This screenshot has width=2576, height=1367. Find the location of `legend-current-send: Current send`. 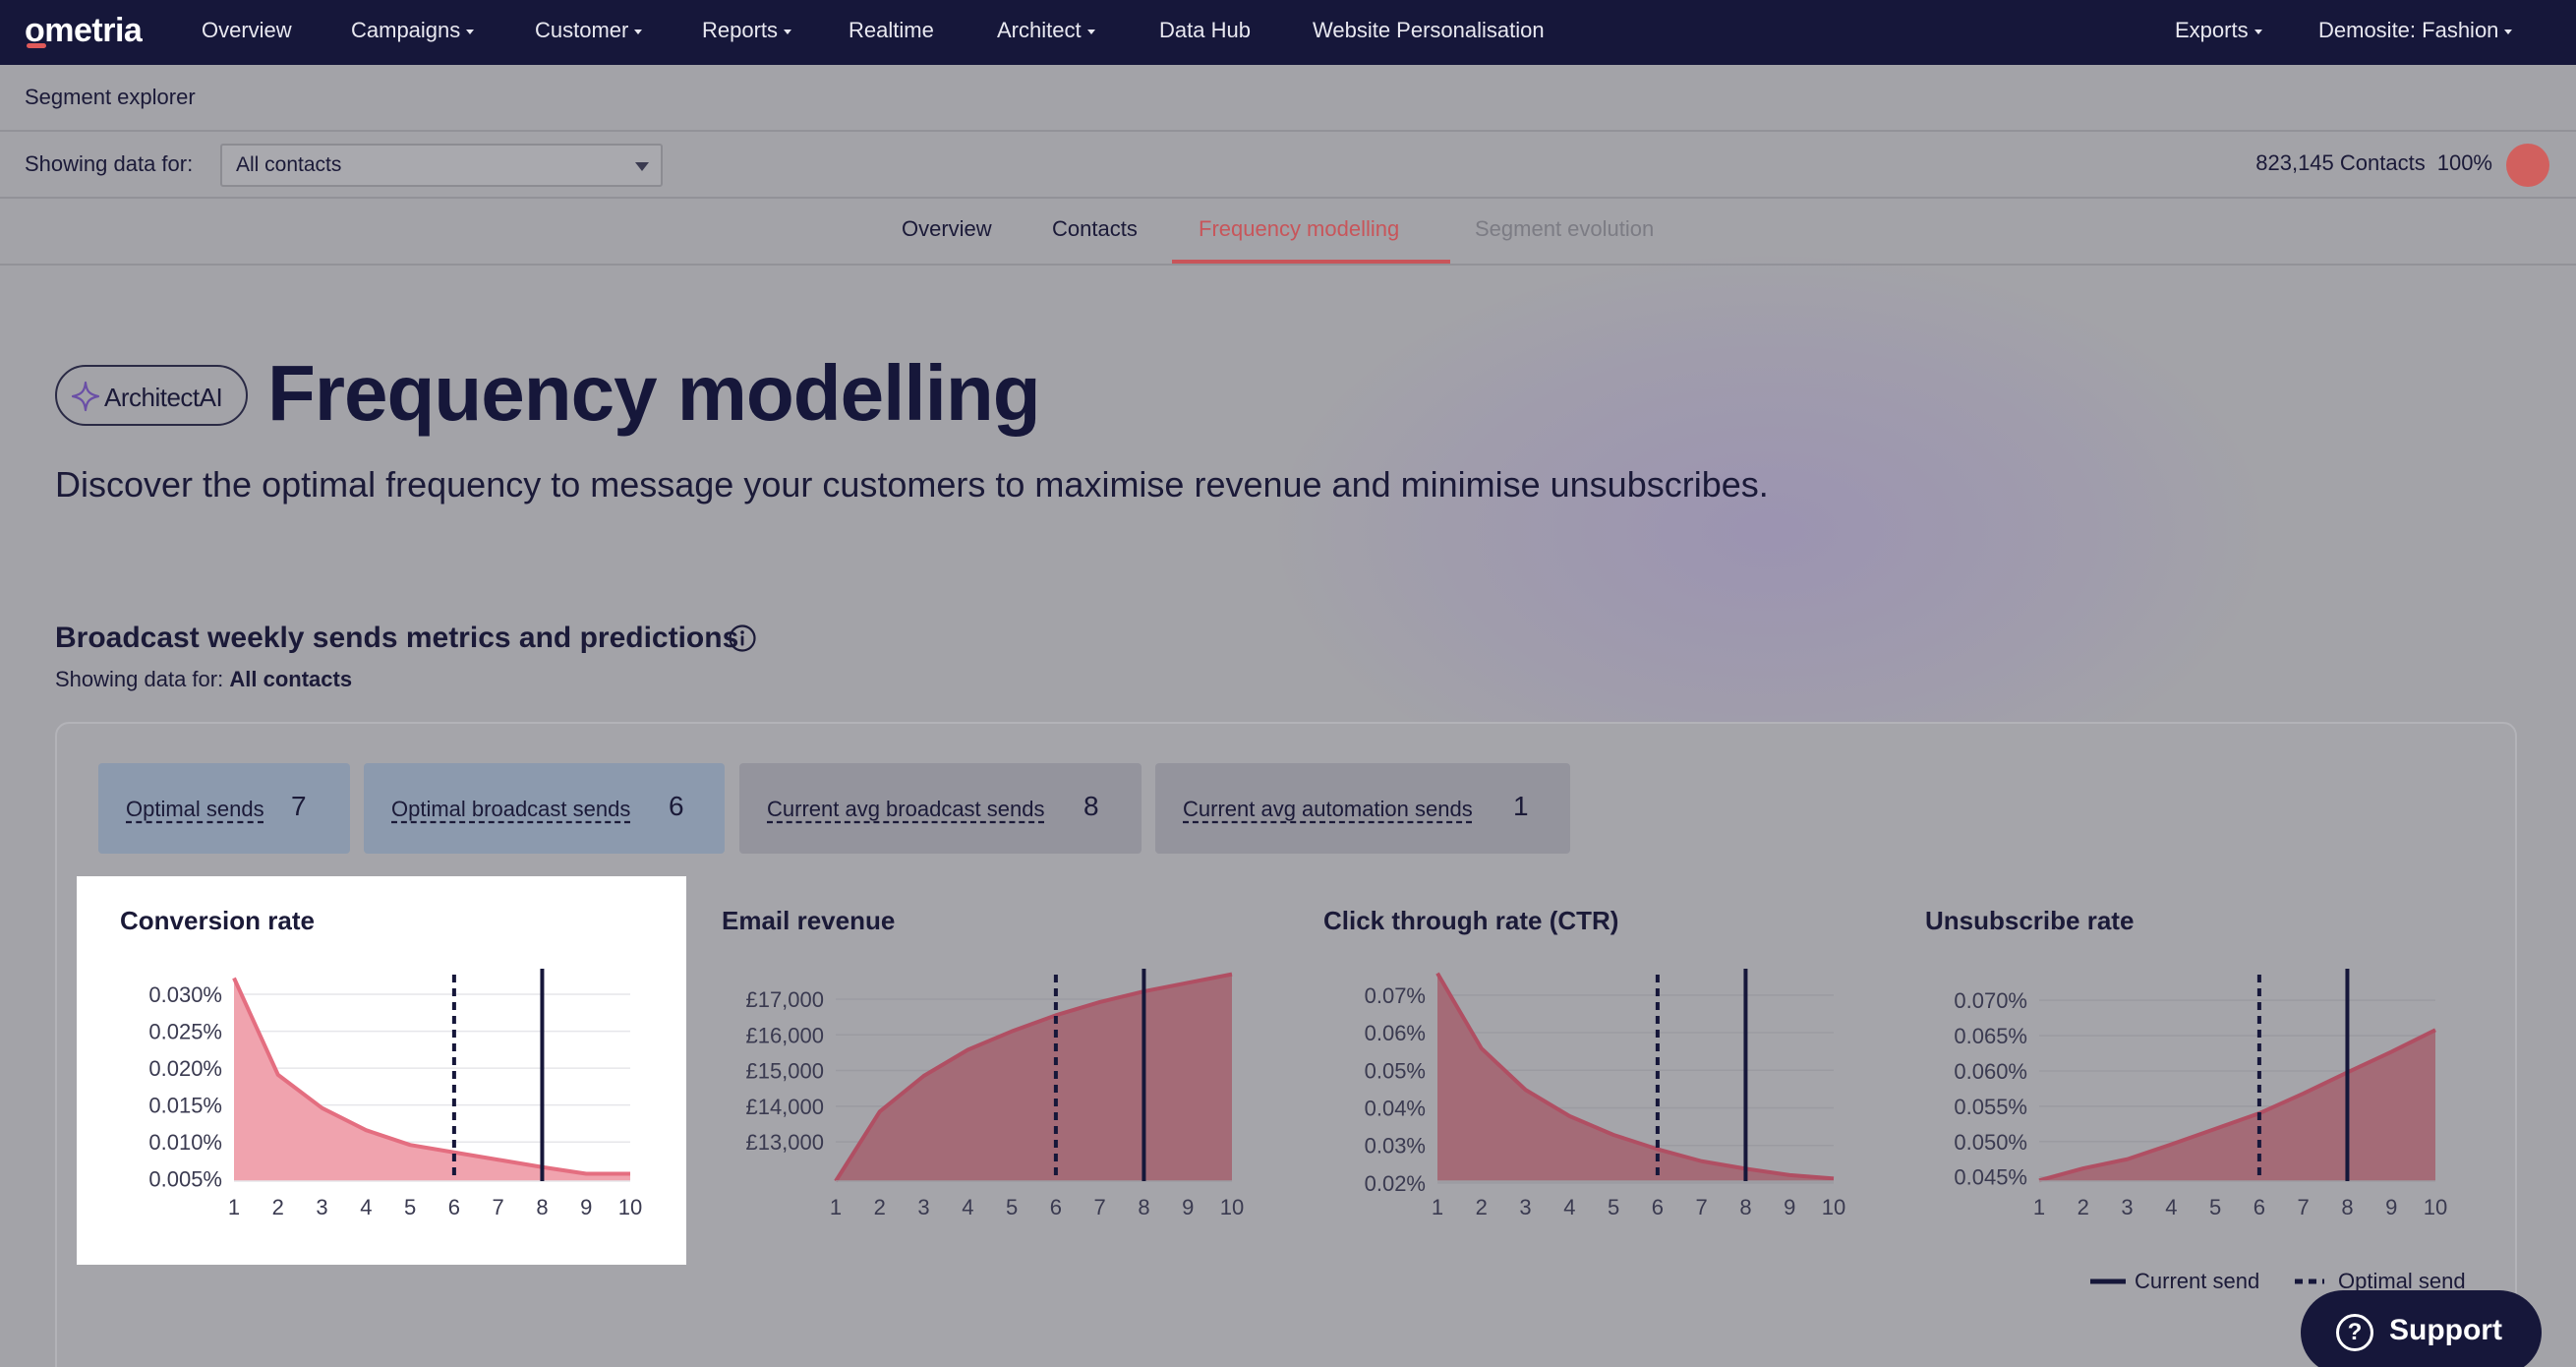

legend-current-send: Current send is located at coordinates (2197, 1281).